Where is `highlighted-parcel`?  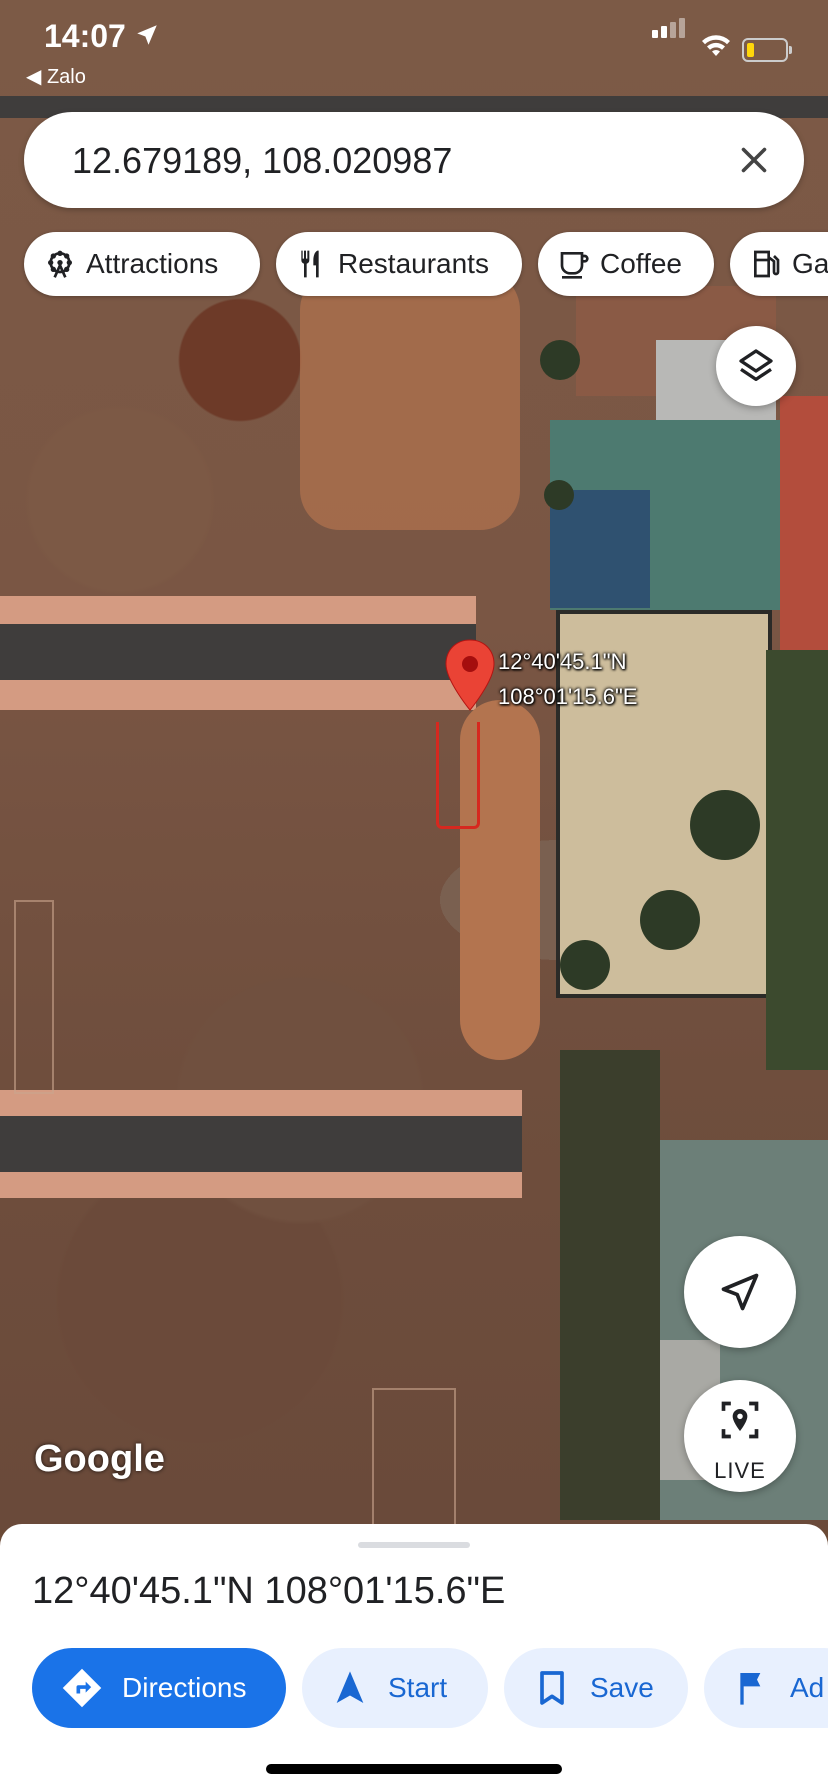 highlighted-parcel is located at coordinates (458, 775).